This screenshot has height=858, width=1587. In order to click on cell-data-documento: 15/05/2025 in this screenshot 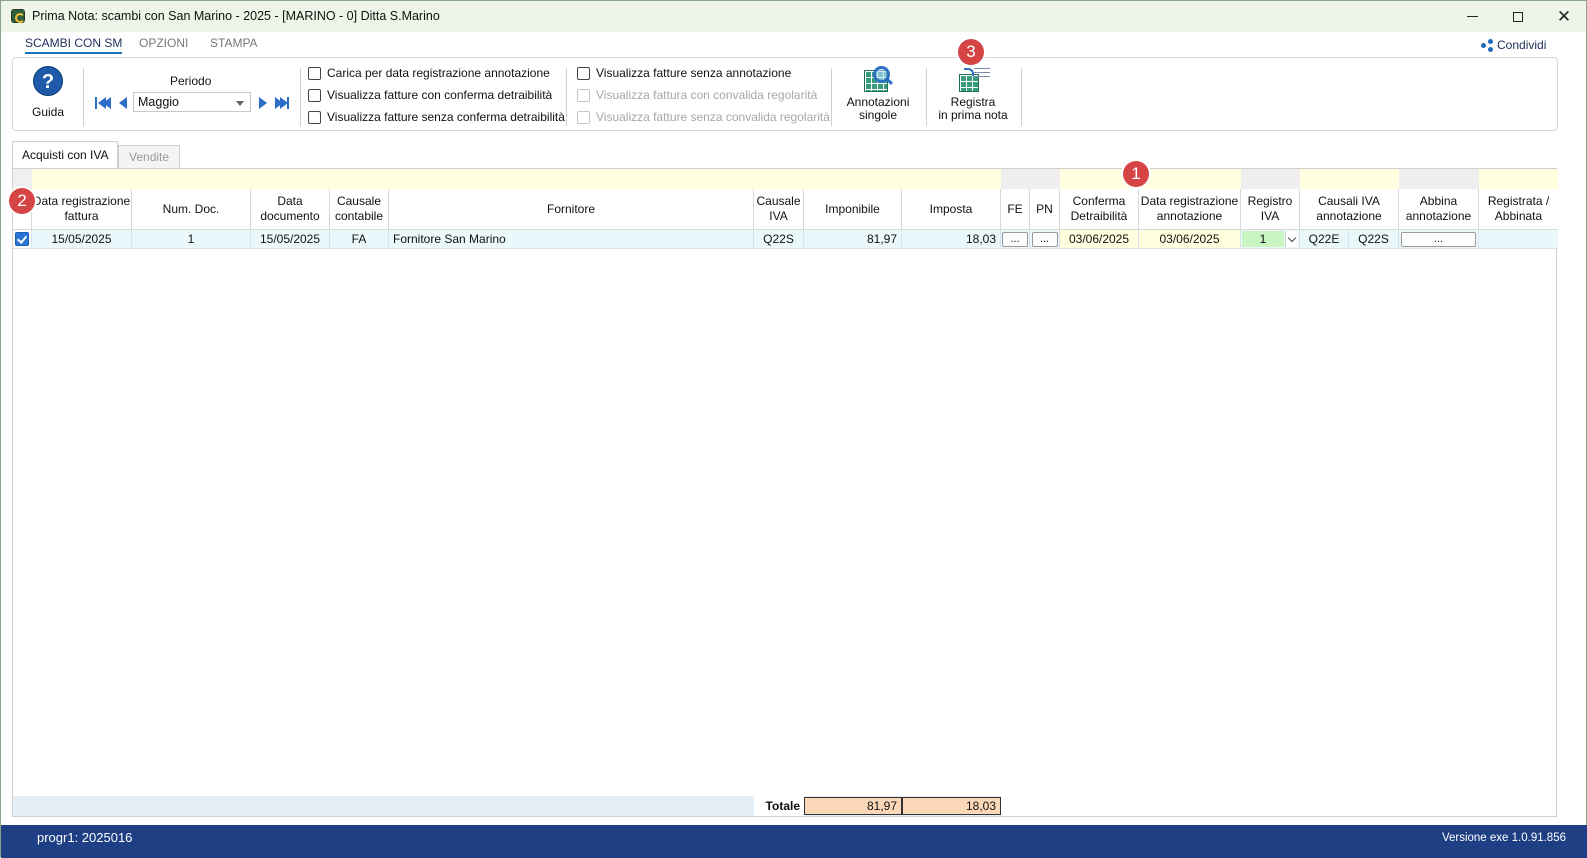, I will do `click(290, 239)`.